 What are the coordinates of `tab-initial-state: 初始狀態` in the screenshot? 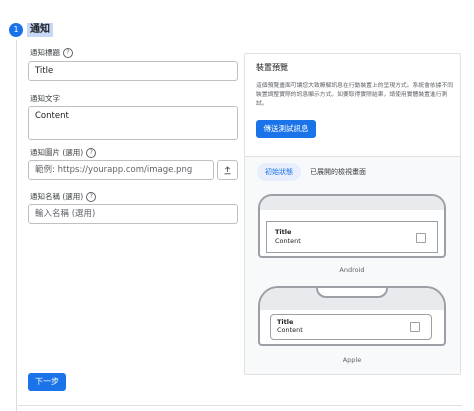 It's located at (279, 172).